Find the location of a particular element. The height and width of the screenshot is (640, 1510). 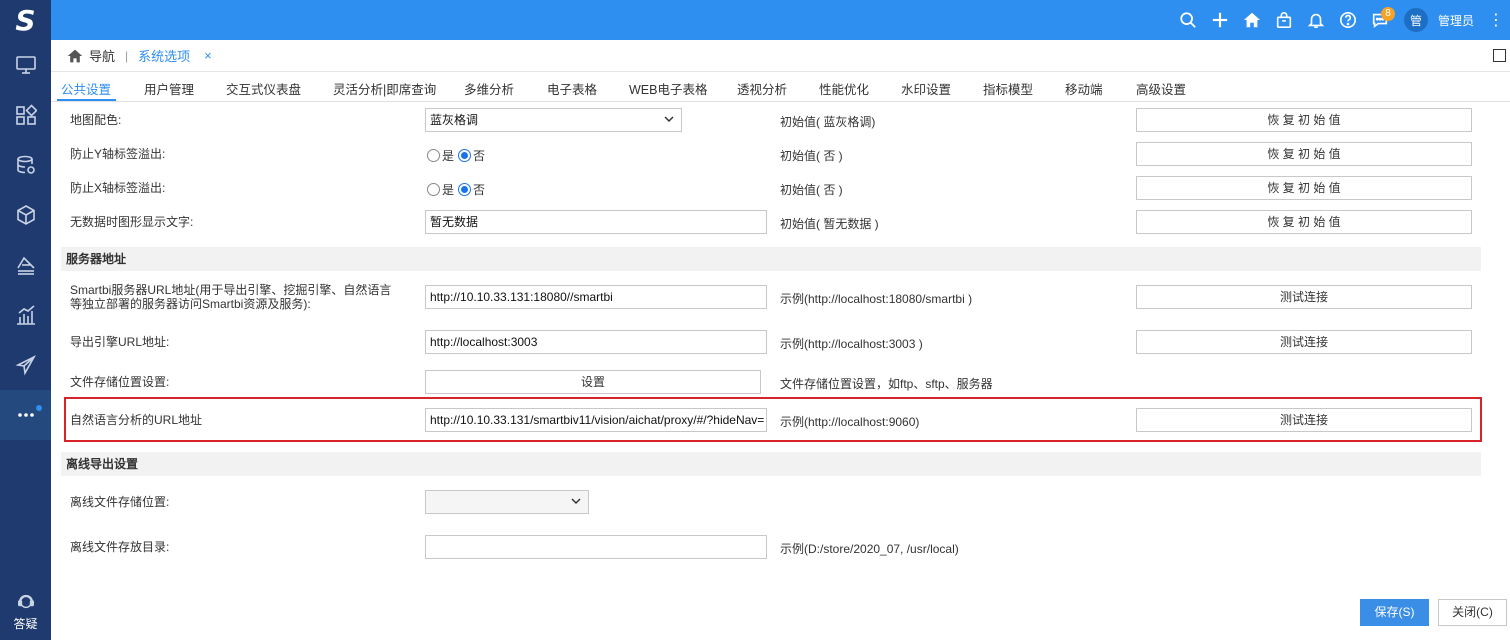

cube-icon is located at coordinates (25, 215).